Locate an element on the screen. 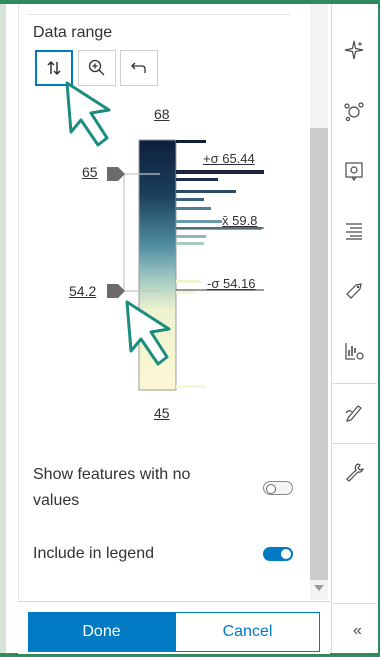 This screenshot has width=380, height=657. cancel-button: Cancel is located at coordinates (247, 632).